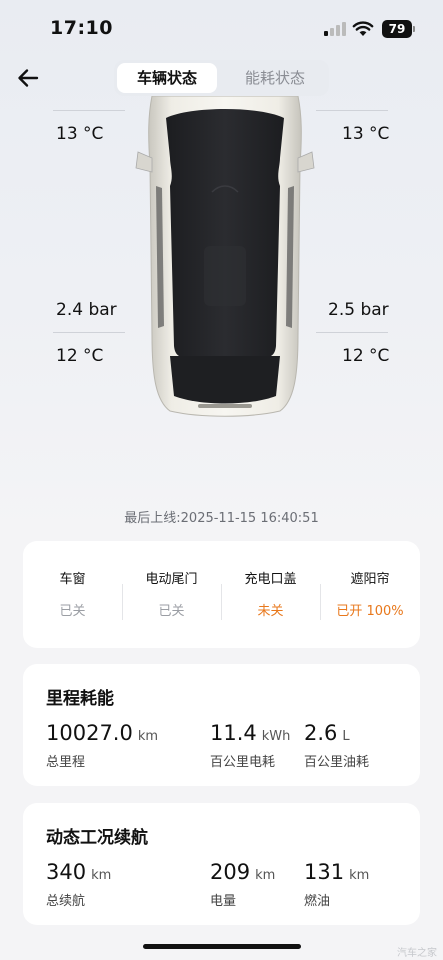 This screenshot has height=960, width=443. Describe the element at coordinates (102, 745) in the screenshot. I see `total-mileage: 10027.0 km 总里程` at that location.